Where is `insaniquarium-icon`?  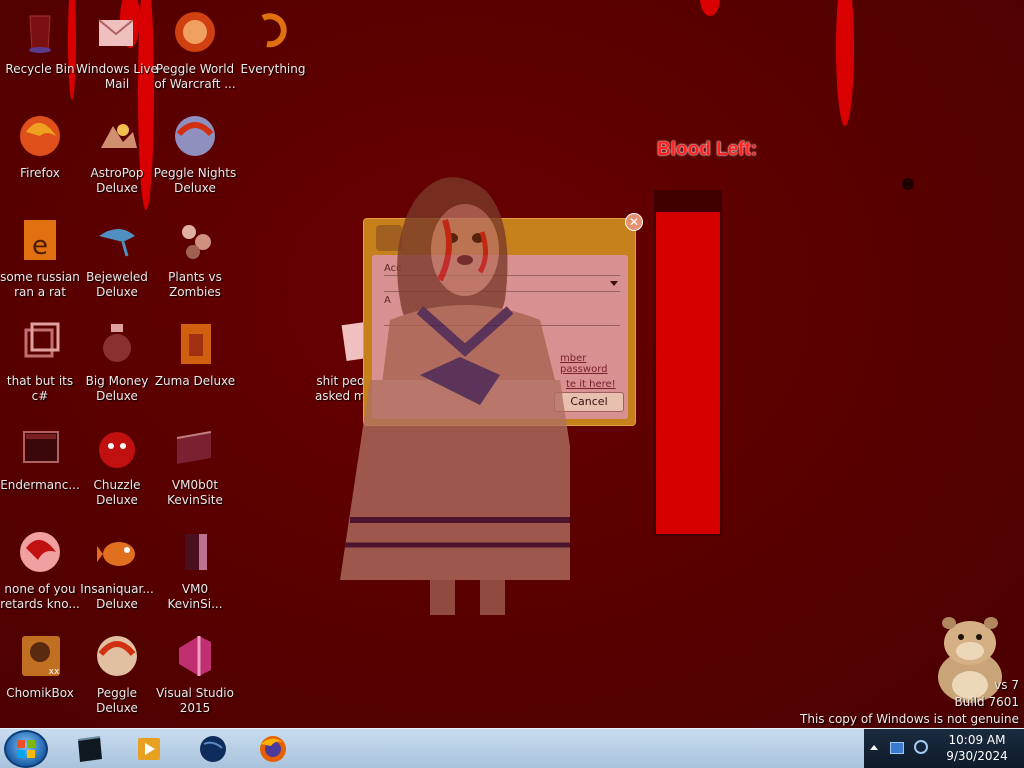 insaniquarium-icon is located at coordinates (117, 552).